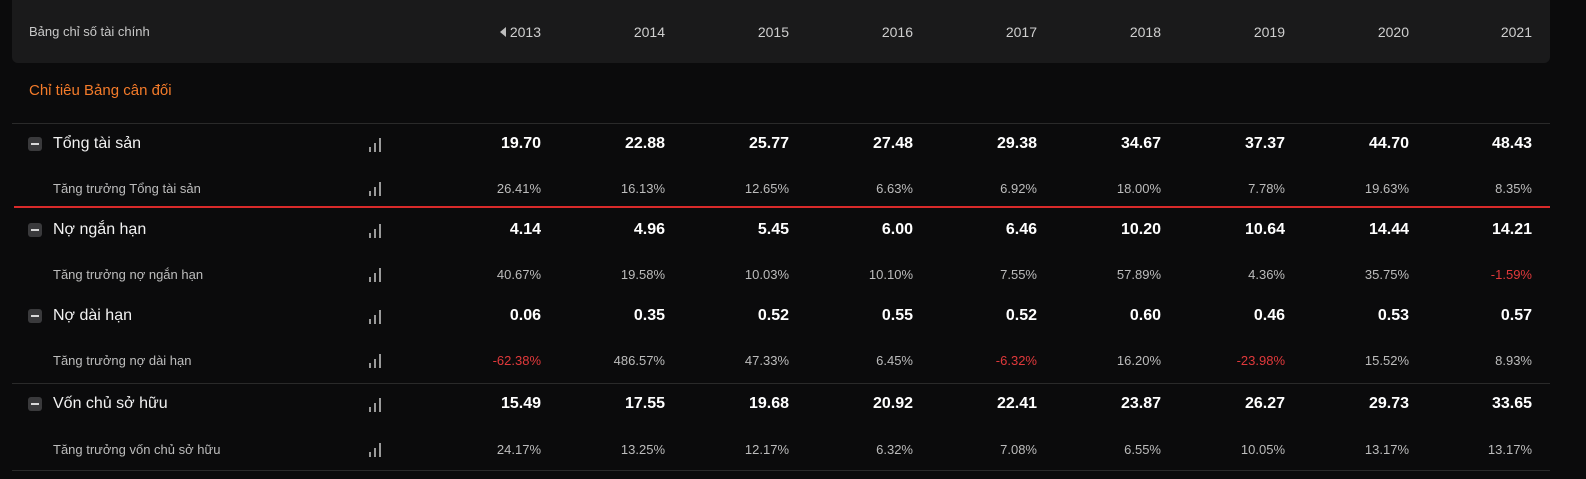 The width and height of the screenshot is (1586, 479). What do you see at coordinates (525, 315) in the screenshot?
I see `cell-value: 0.06` at bounding box center [525, 315].